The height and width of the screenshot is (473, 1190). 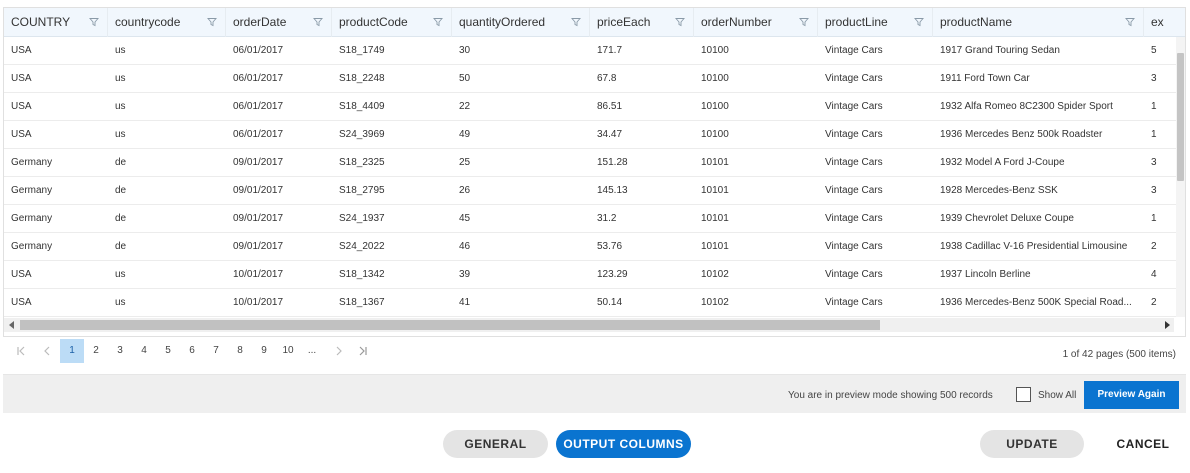 I want to click on page-number-button: 10, so click(x=288, y=351).